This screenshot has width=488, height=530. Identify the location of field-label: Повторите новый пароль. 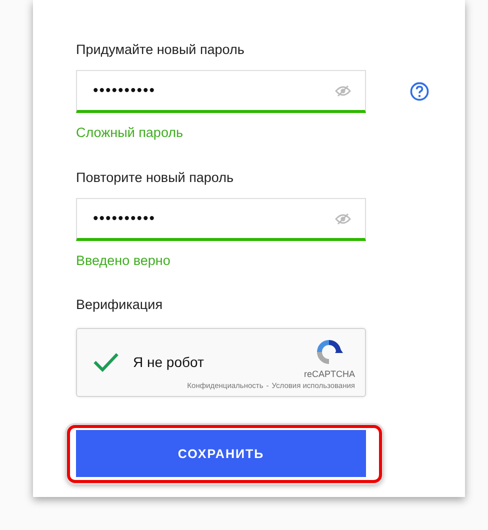
(155, 178).